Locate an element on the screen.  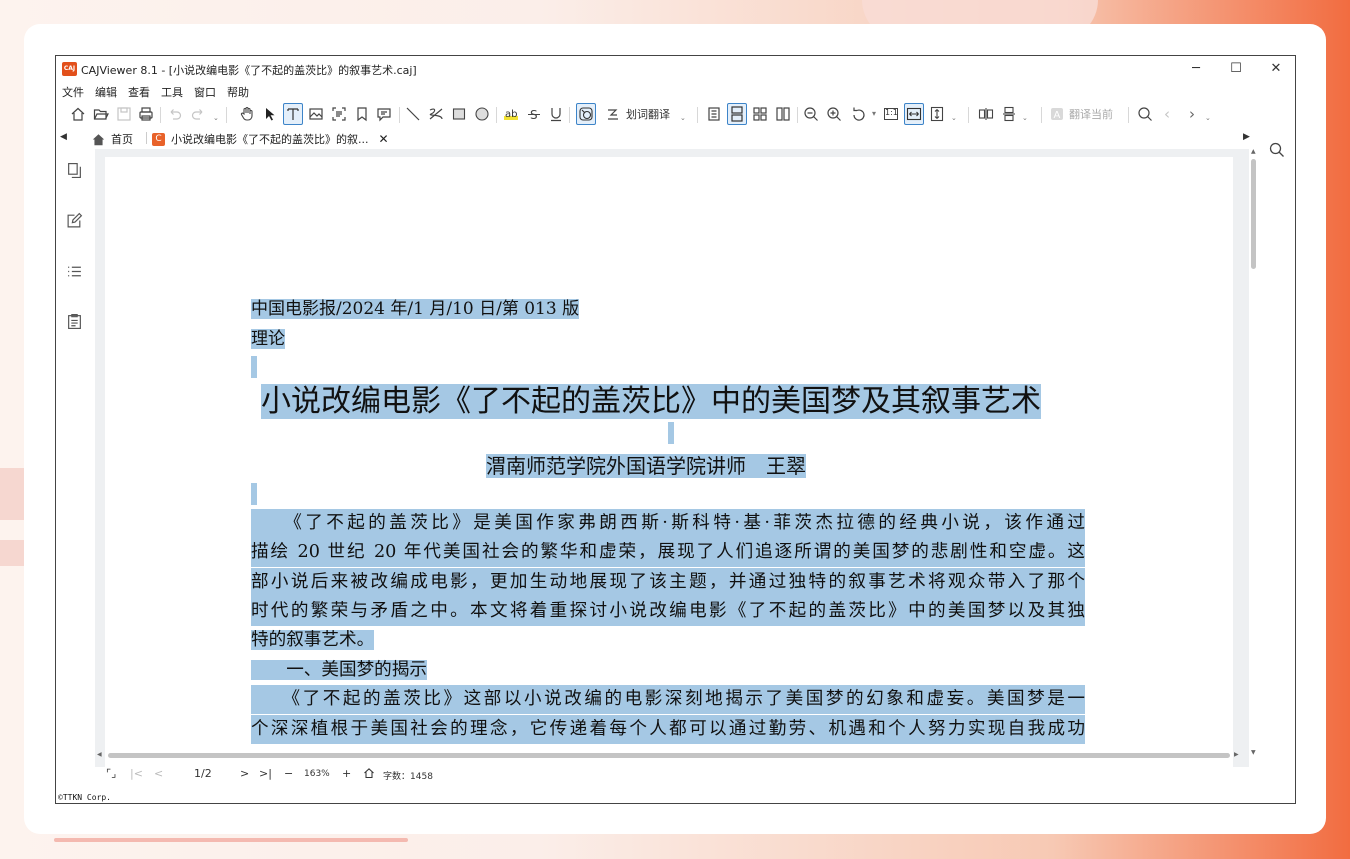
scroll-right-icon: ▶ is located at coordinates (1236, 754).